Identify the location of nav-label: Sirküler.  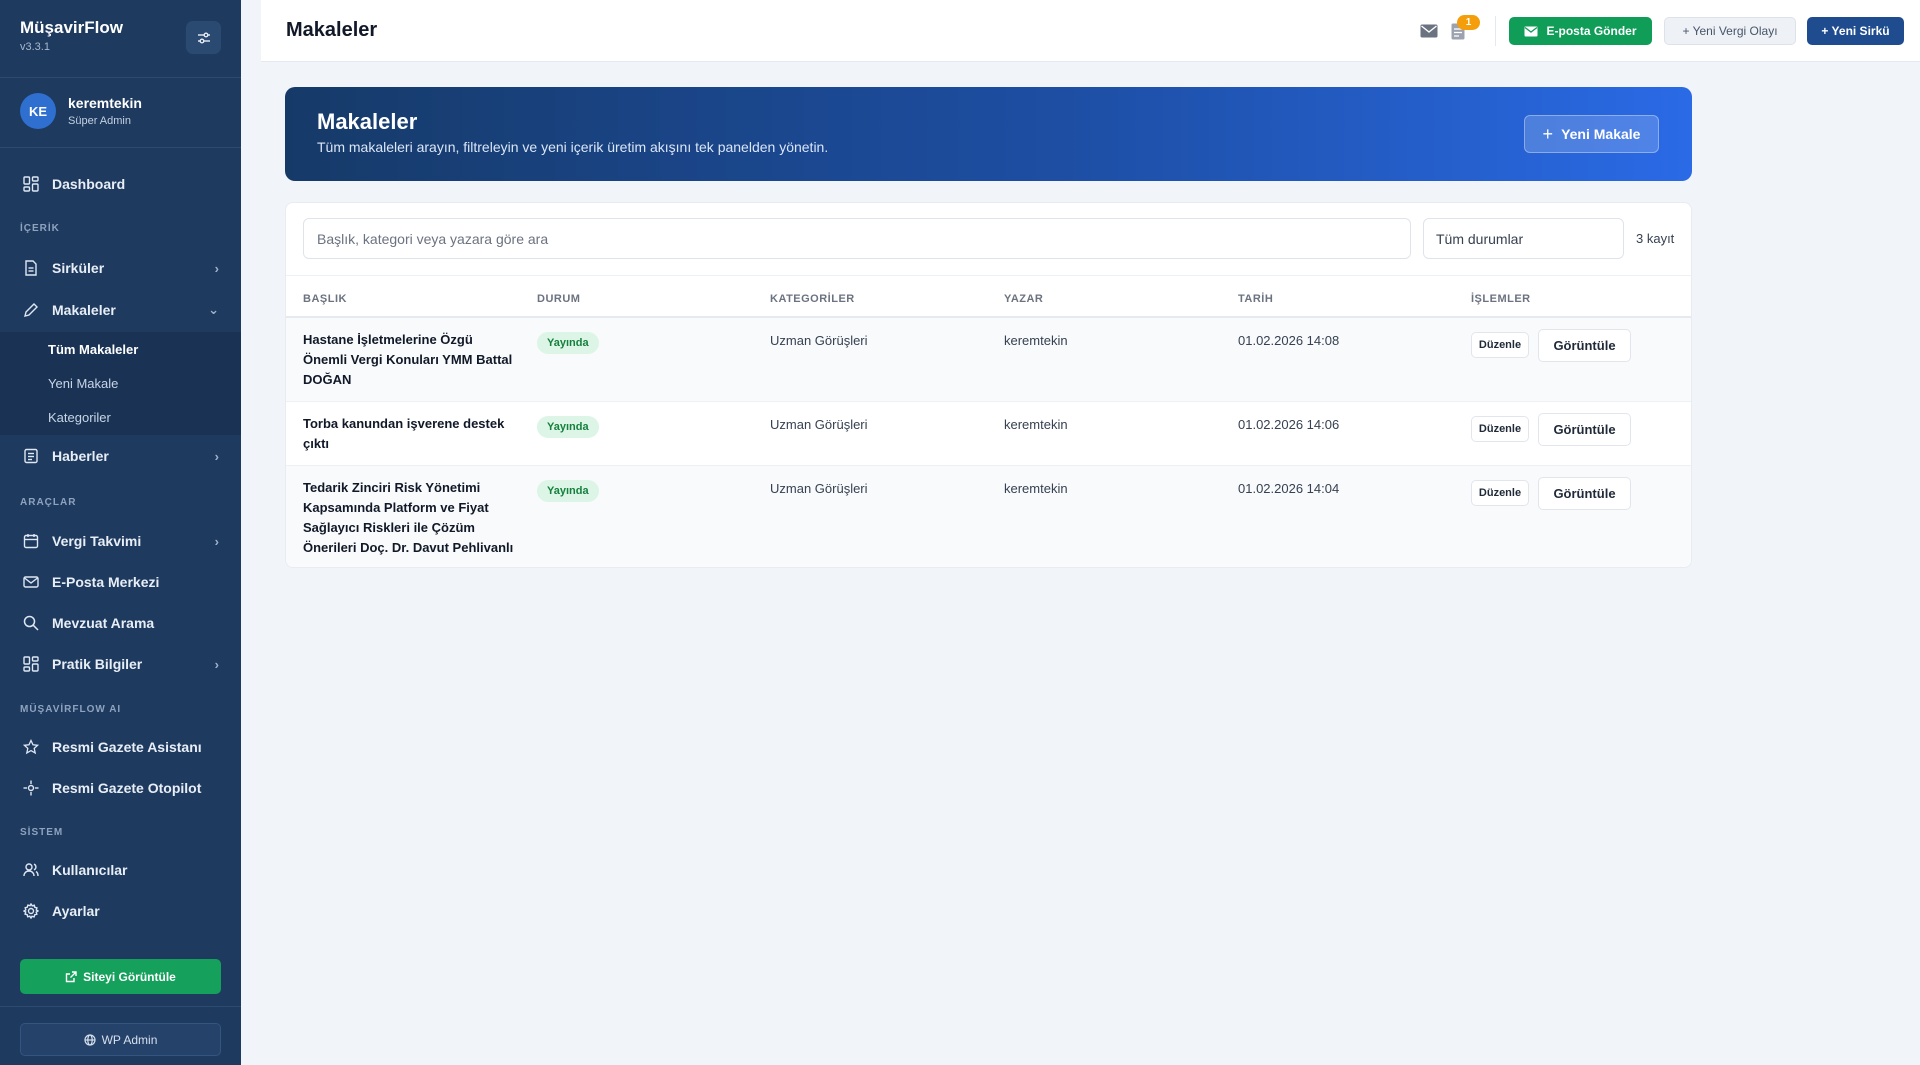
(78, 268).